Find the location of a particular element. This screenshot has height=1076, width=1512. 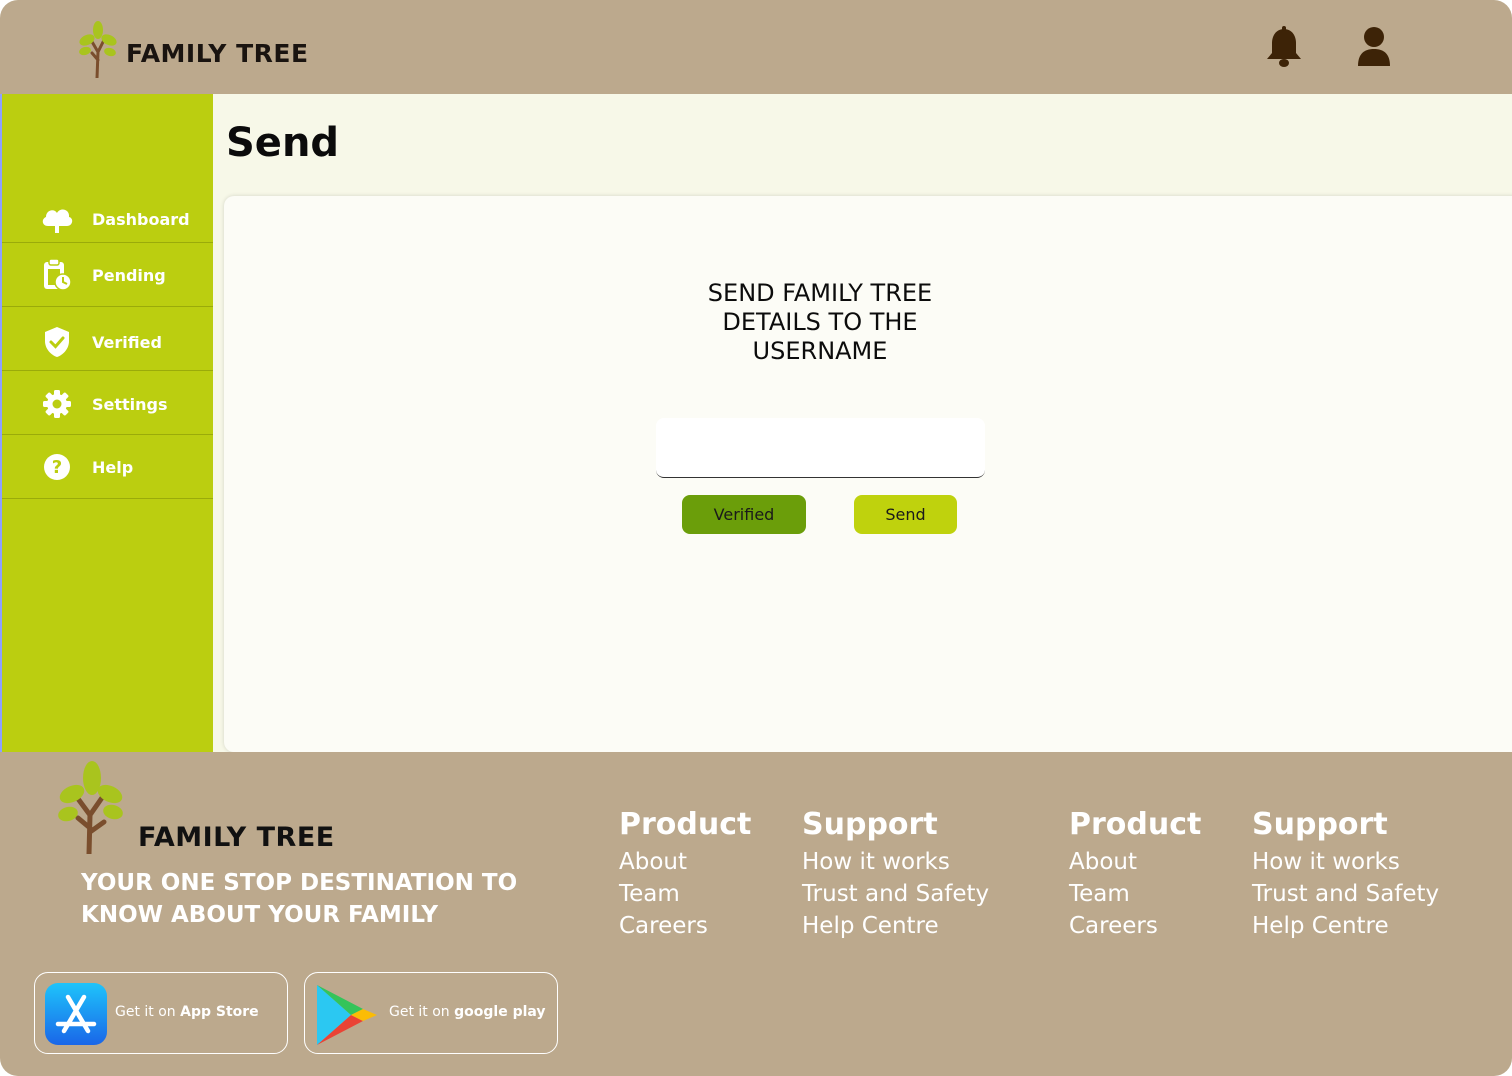

sidebar-item-label: Pending is located at coordinates (129, 275).